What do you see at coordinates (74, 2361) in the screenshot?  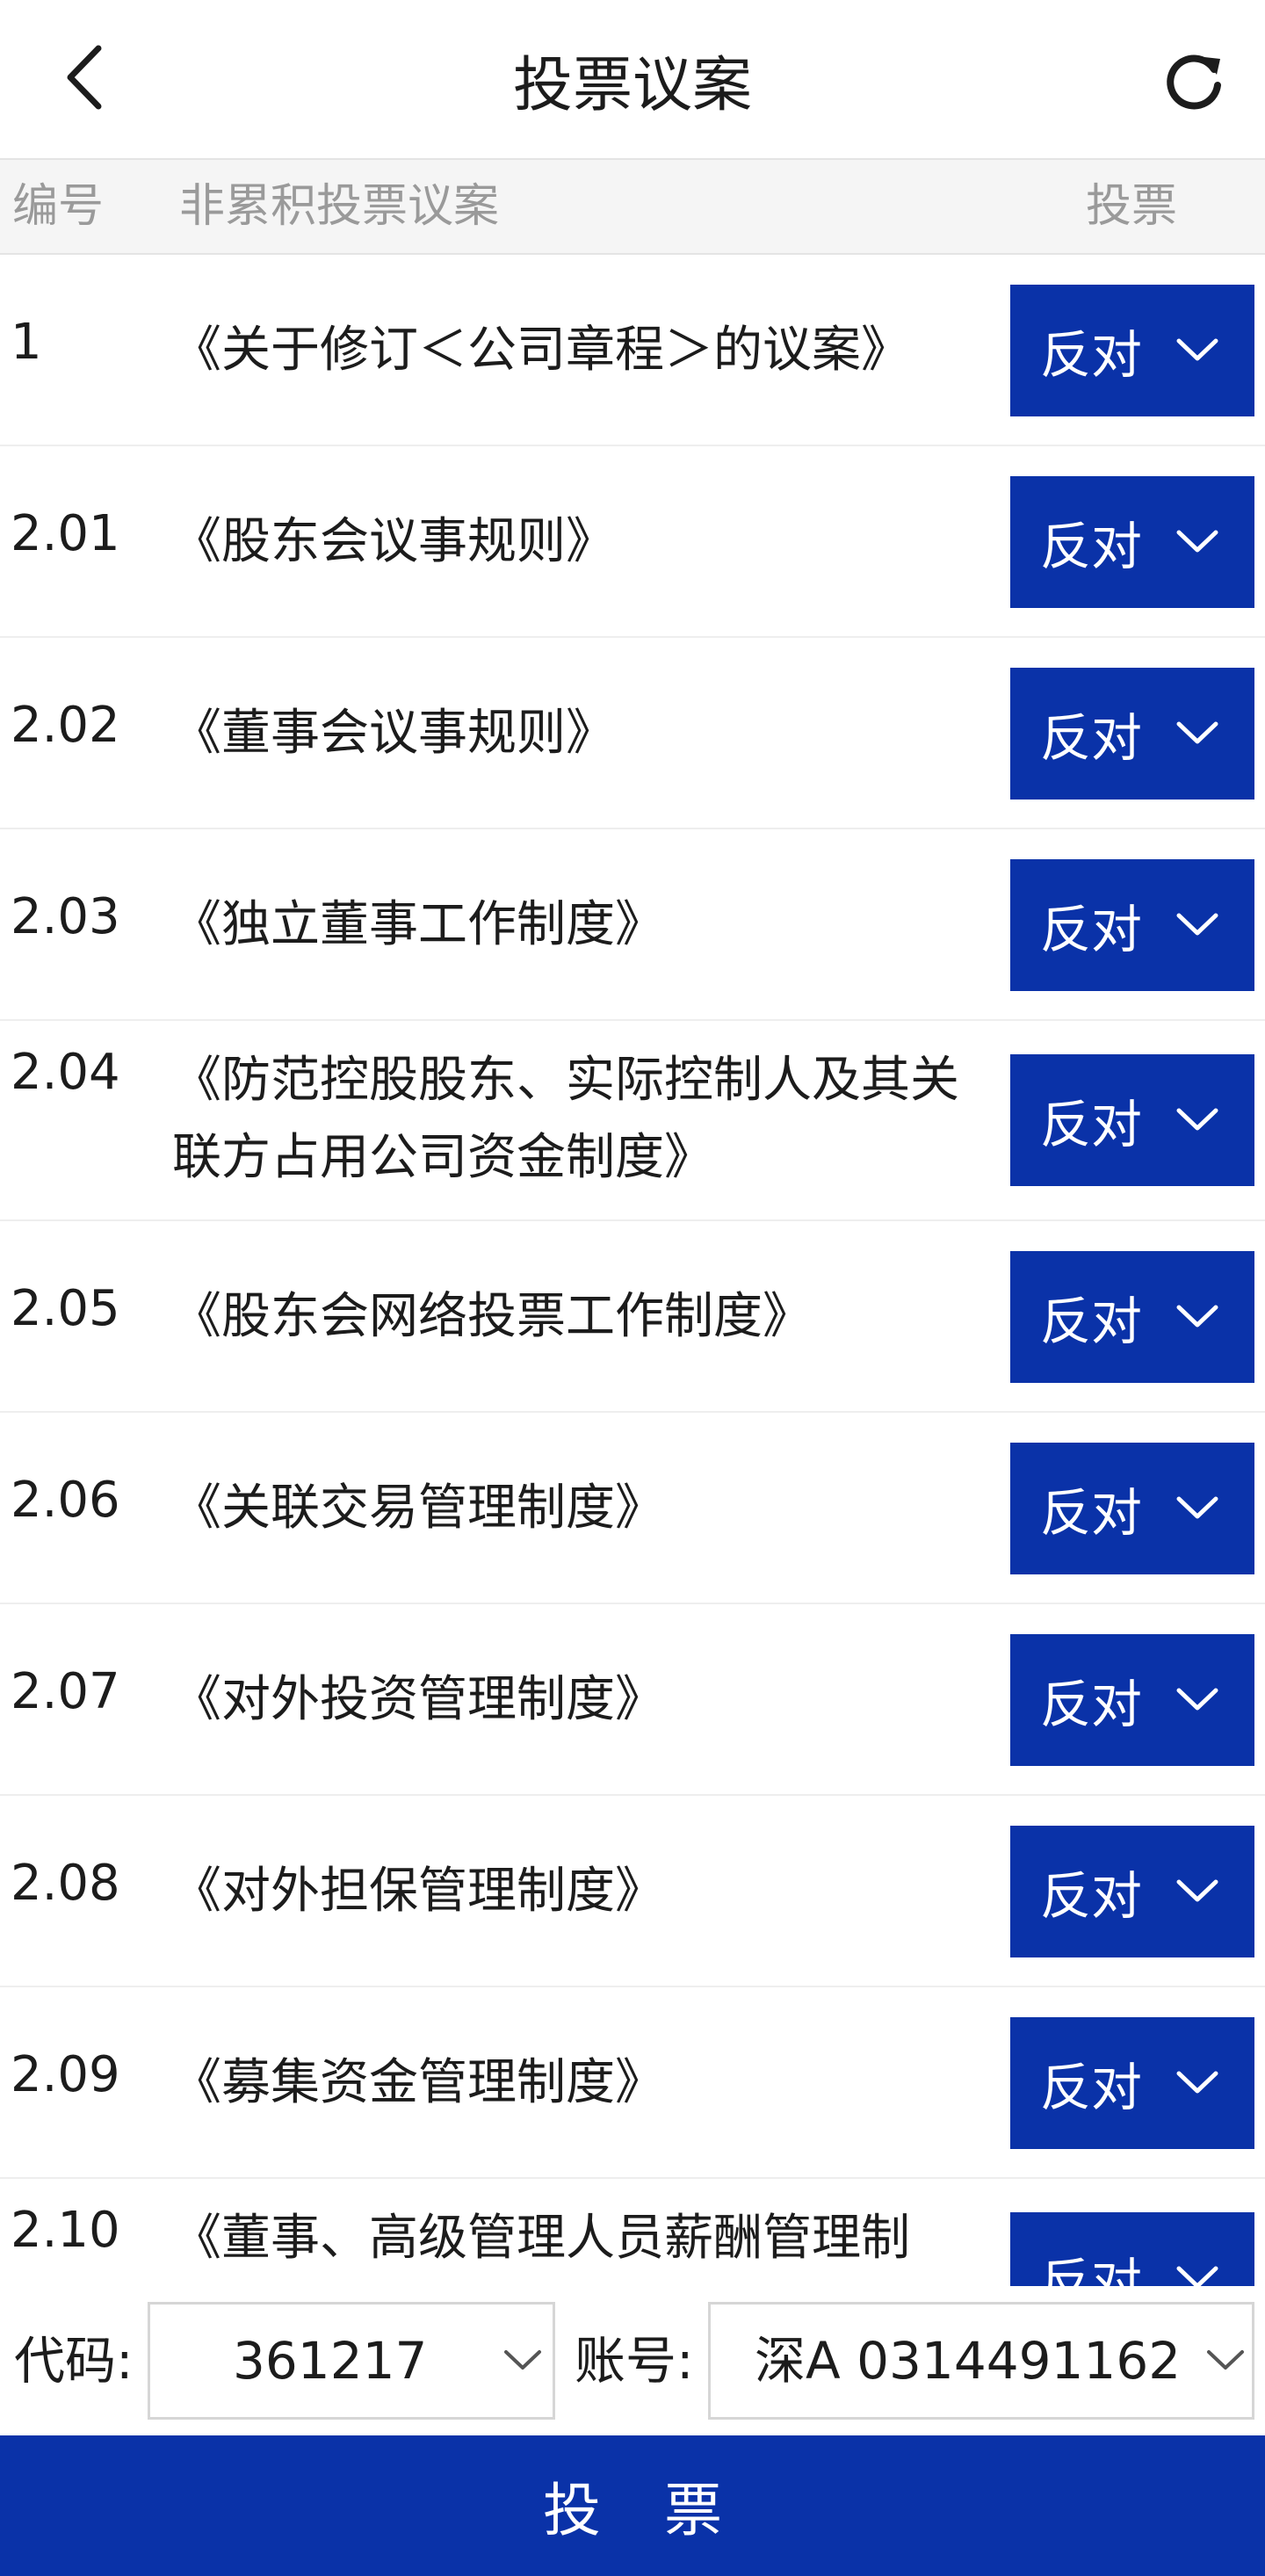 I see `code-label: 代码:` at bounding box center [74, 2361].